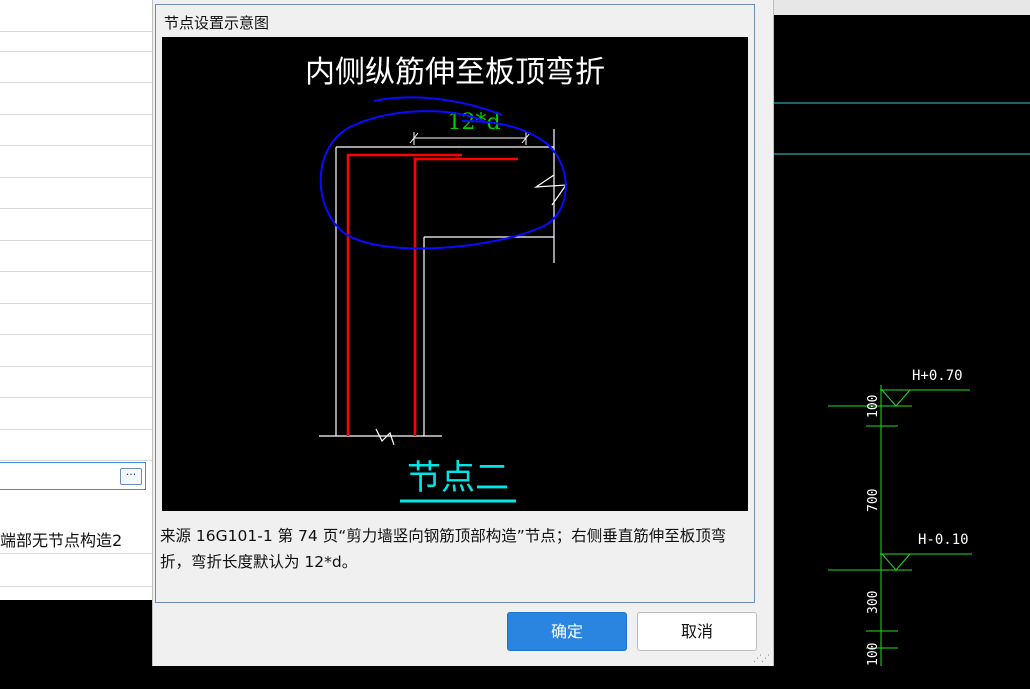 This screenshot has width=1030, height=689. Describe the element at coordinates (882, 525) in the screenshot. I see `dimension-line` at that location.